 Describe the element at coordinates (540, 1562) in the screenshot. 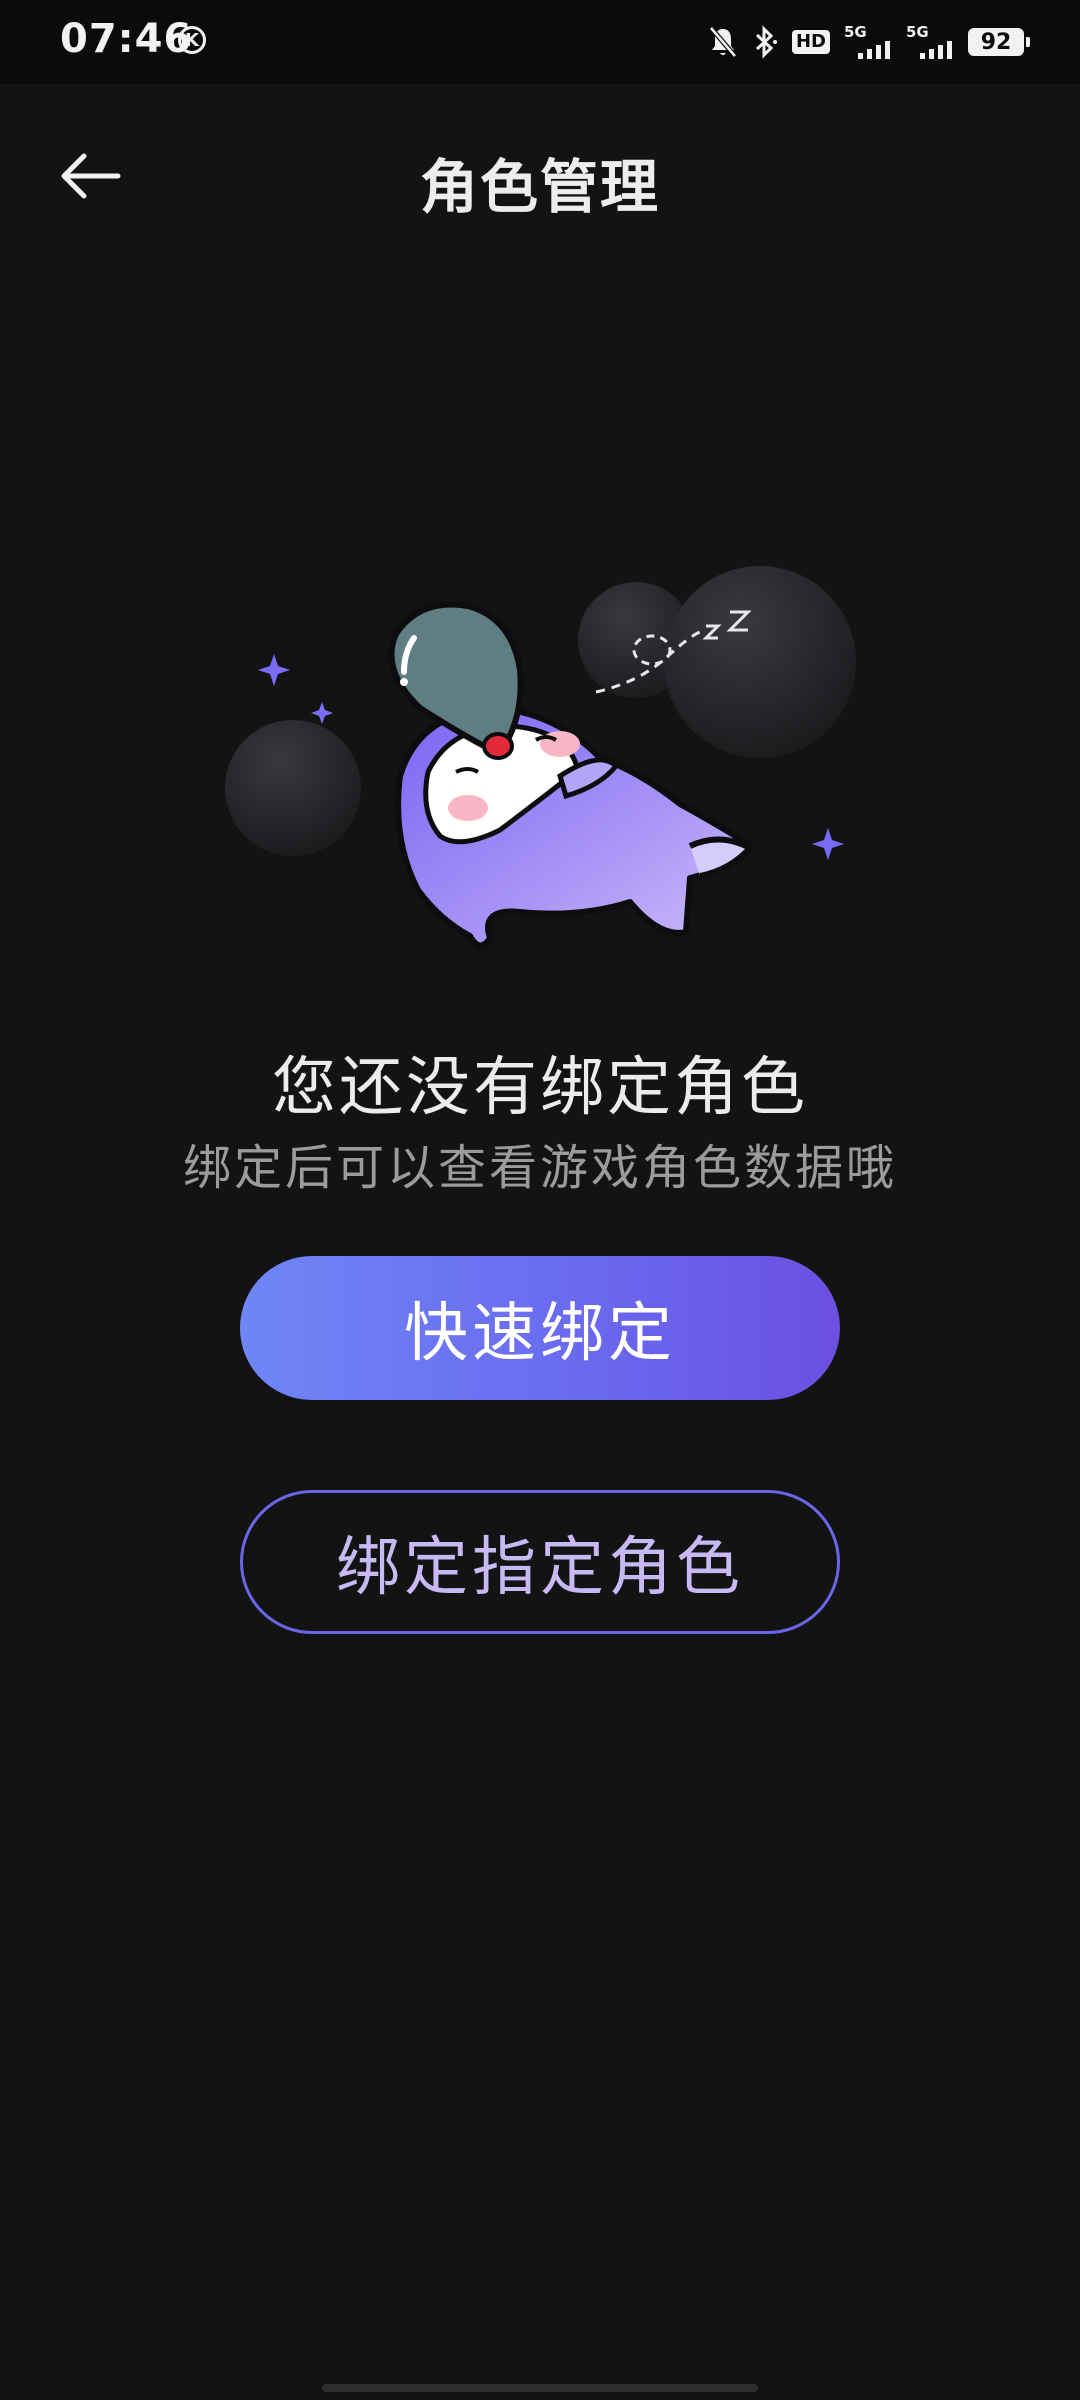

I see `bind-specific-role-button: 绑定指定角色` at that location.